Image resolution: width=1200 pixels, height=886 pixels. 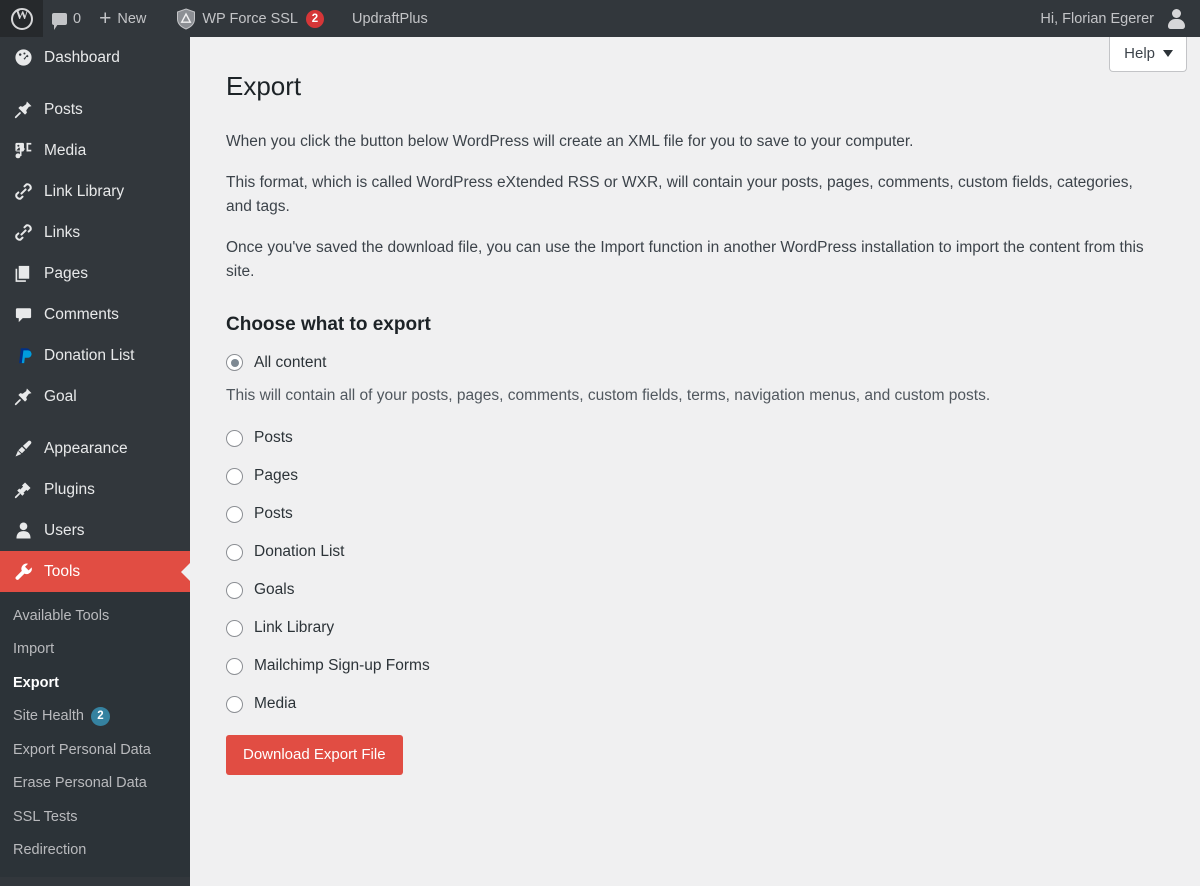 What do you see at coordinates (95, 355) in the screenshot?
I see `sidebar-item-donation-list: Donation List` at bounding box center [95, 355].